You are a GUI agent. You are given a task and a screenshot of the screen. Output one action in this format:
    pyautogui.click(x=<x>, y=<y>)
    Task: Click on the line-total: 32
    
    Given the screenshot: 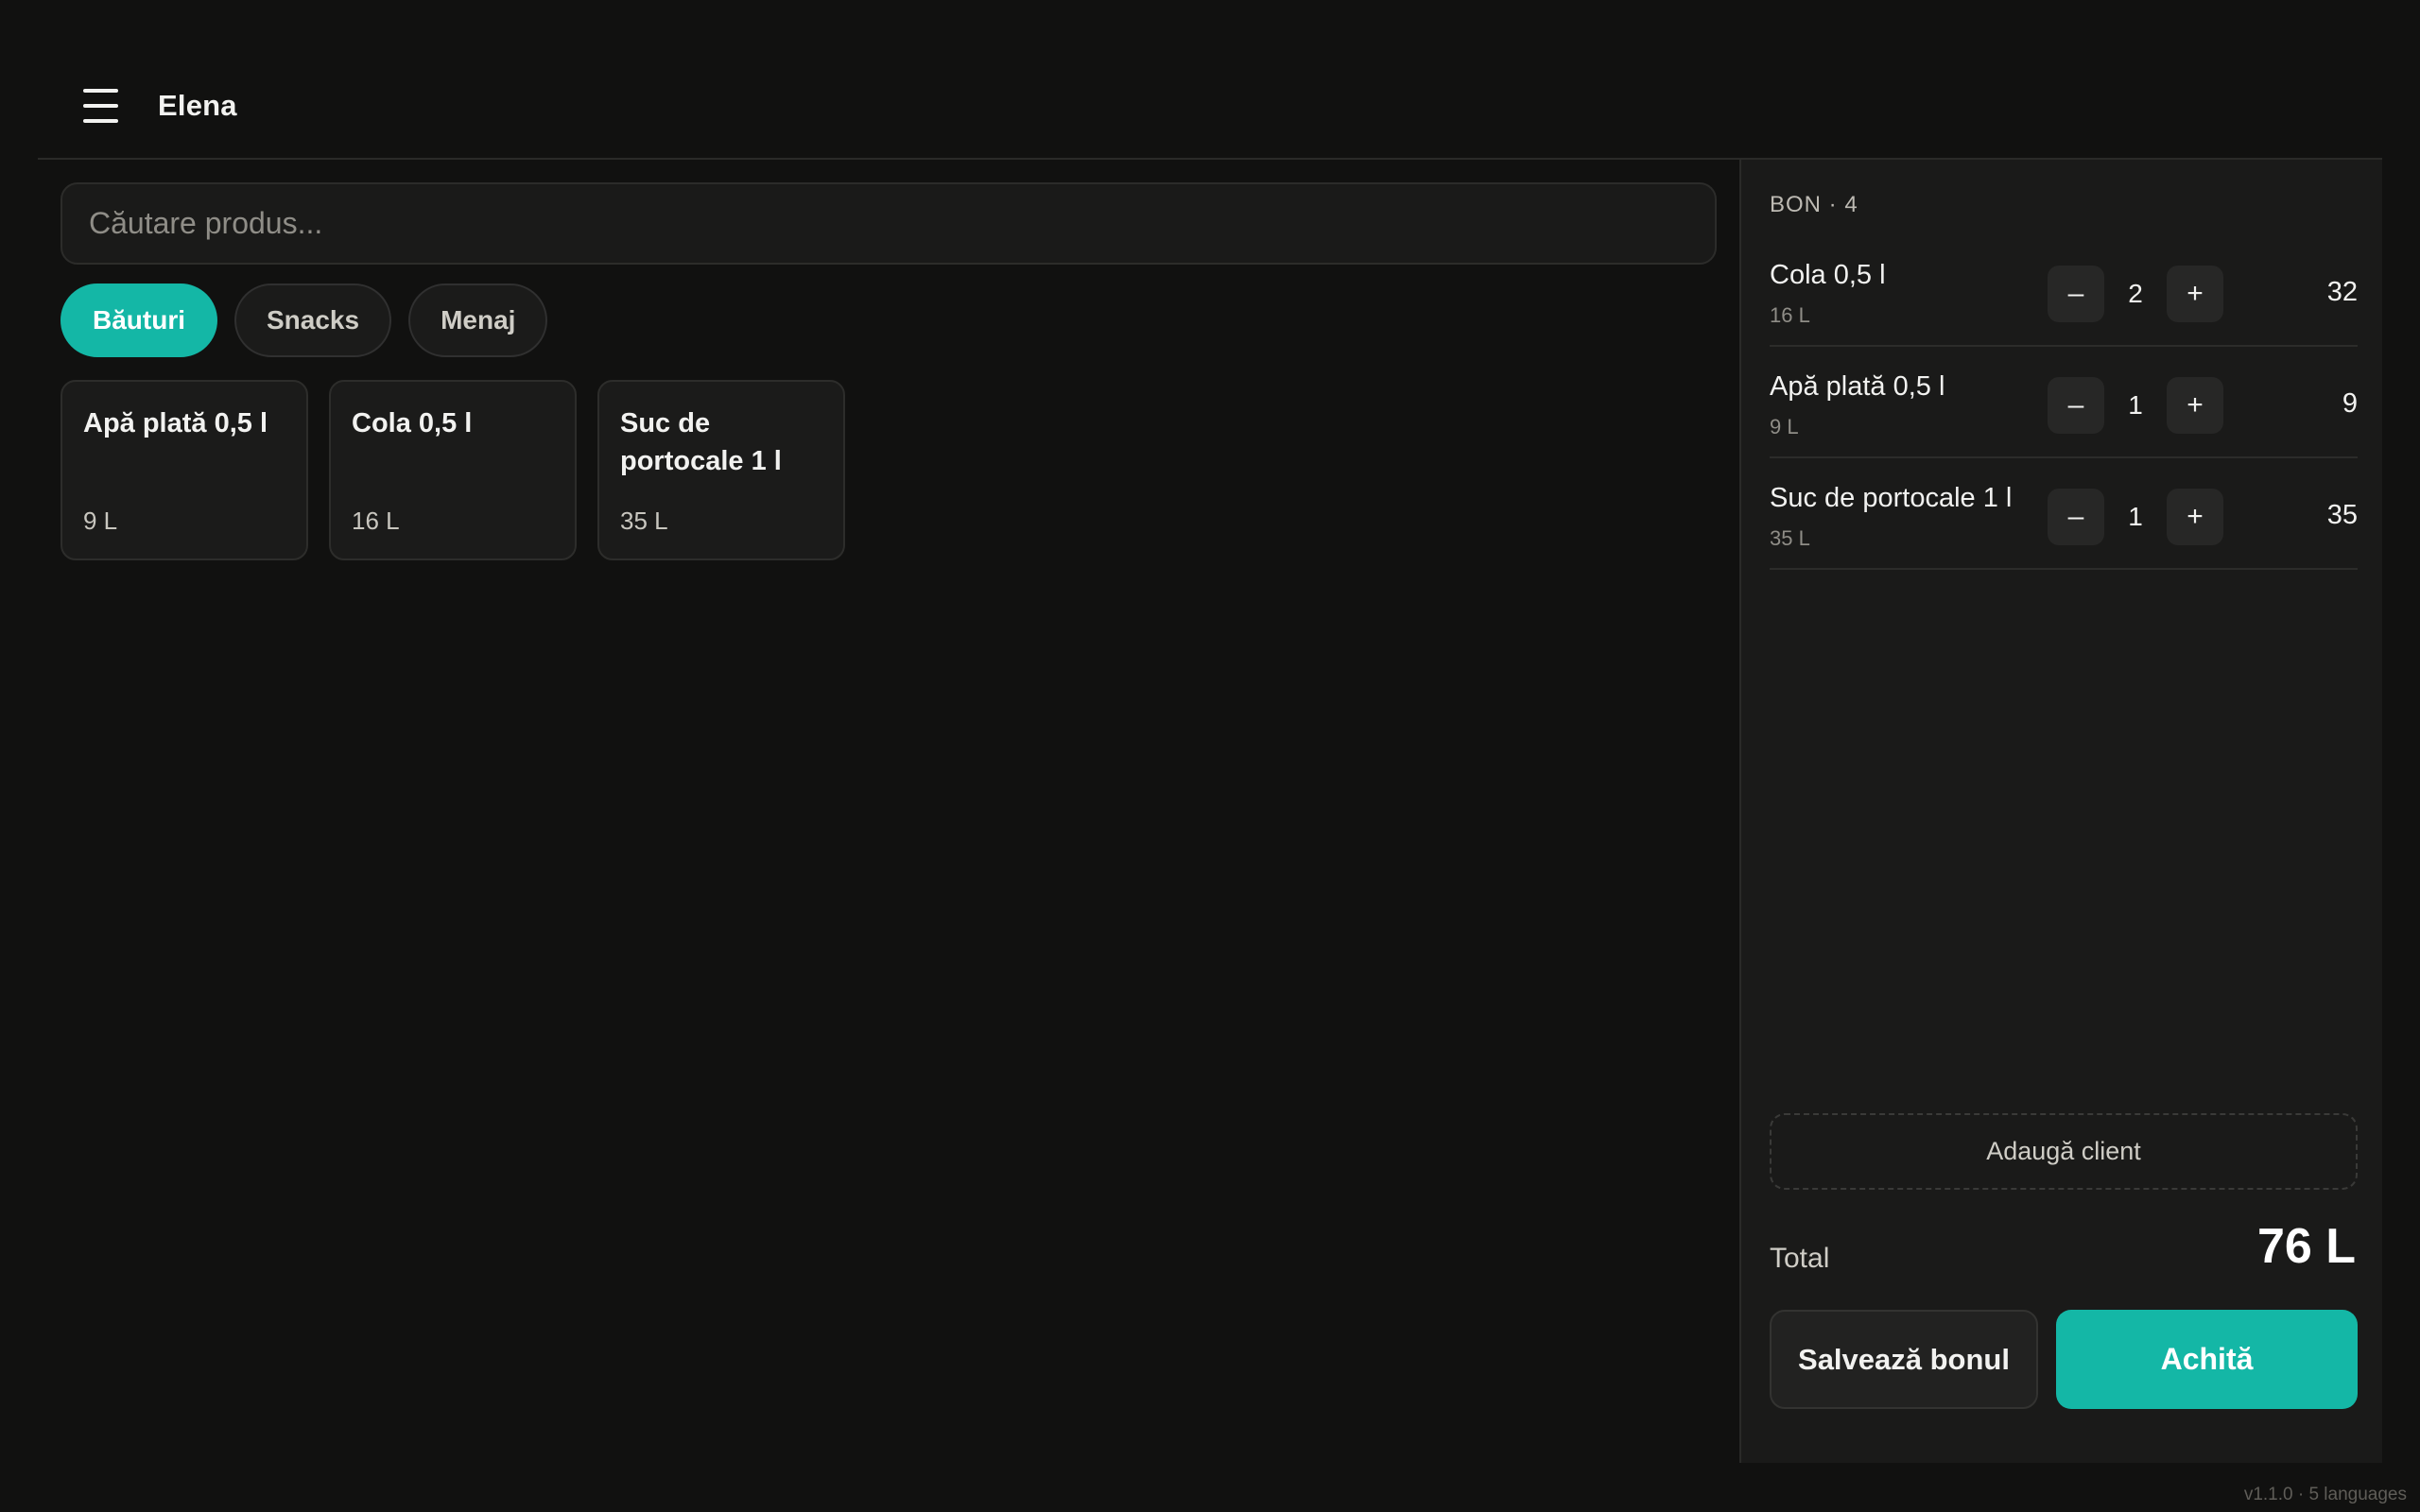 What is the action you would take?
    pyautogui.click(x=2342, y=292)
    